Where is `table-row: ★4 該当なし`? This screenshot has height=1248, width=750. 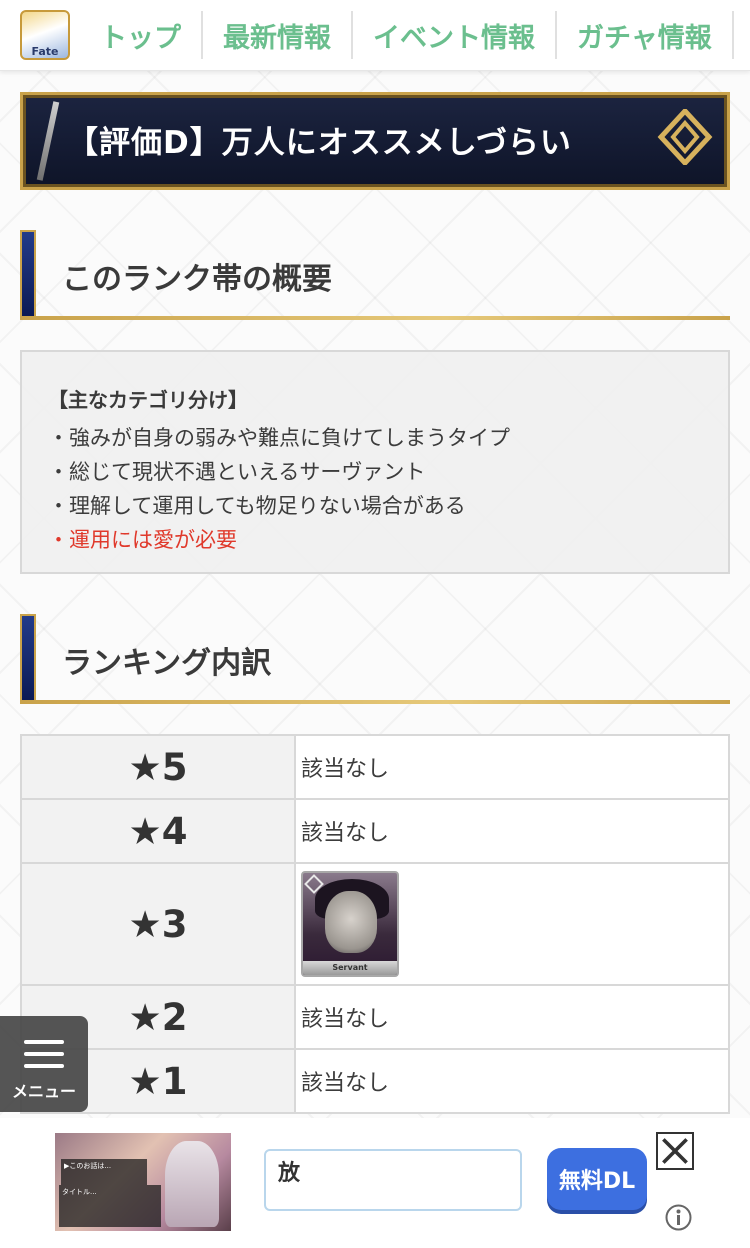
table-row: ★4 該当なし is located at coordinates (375, 831).